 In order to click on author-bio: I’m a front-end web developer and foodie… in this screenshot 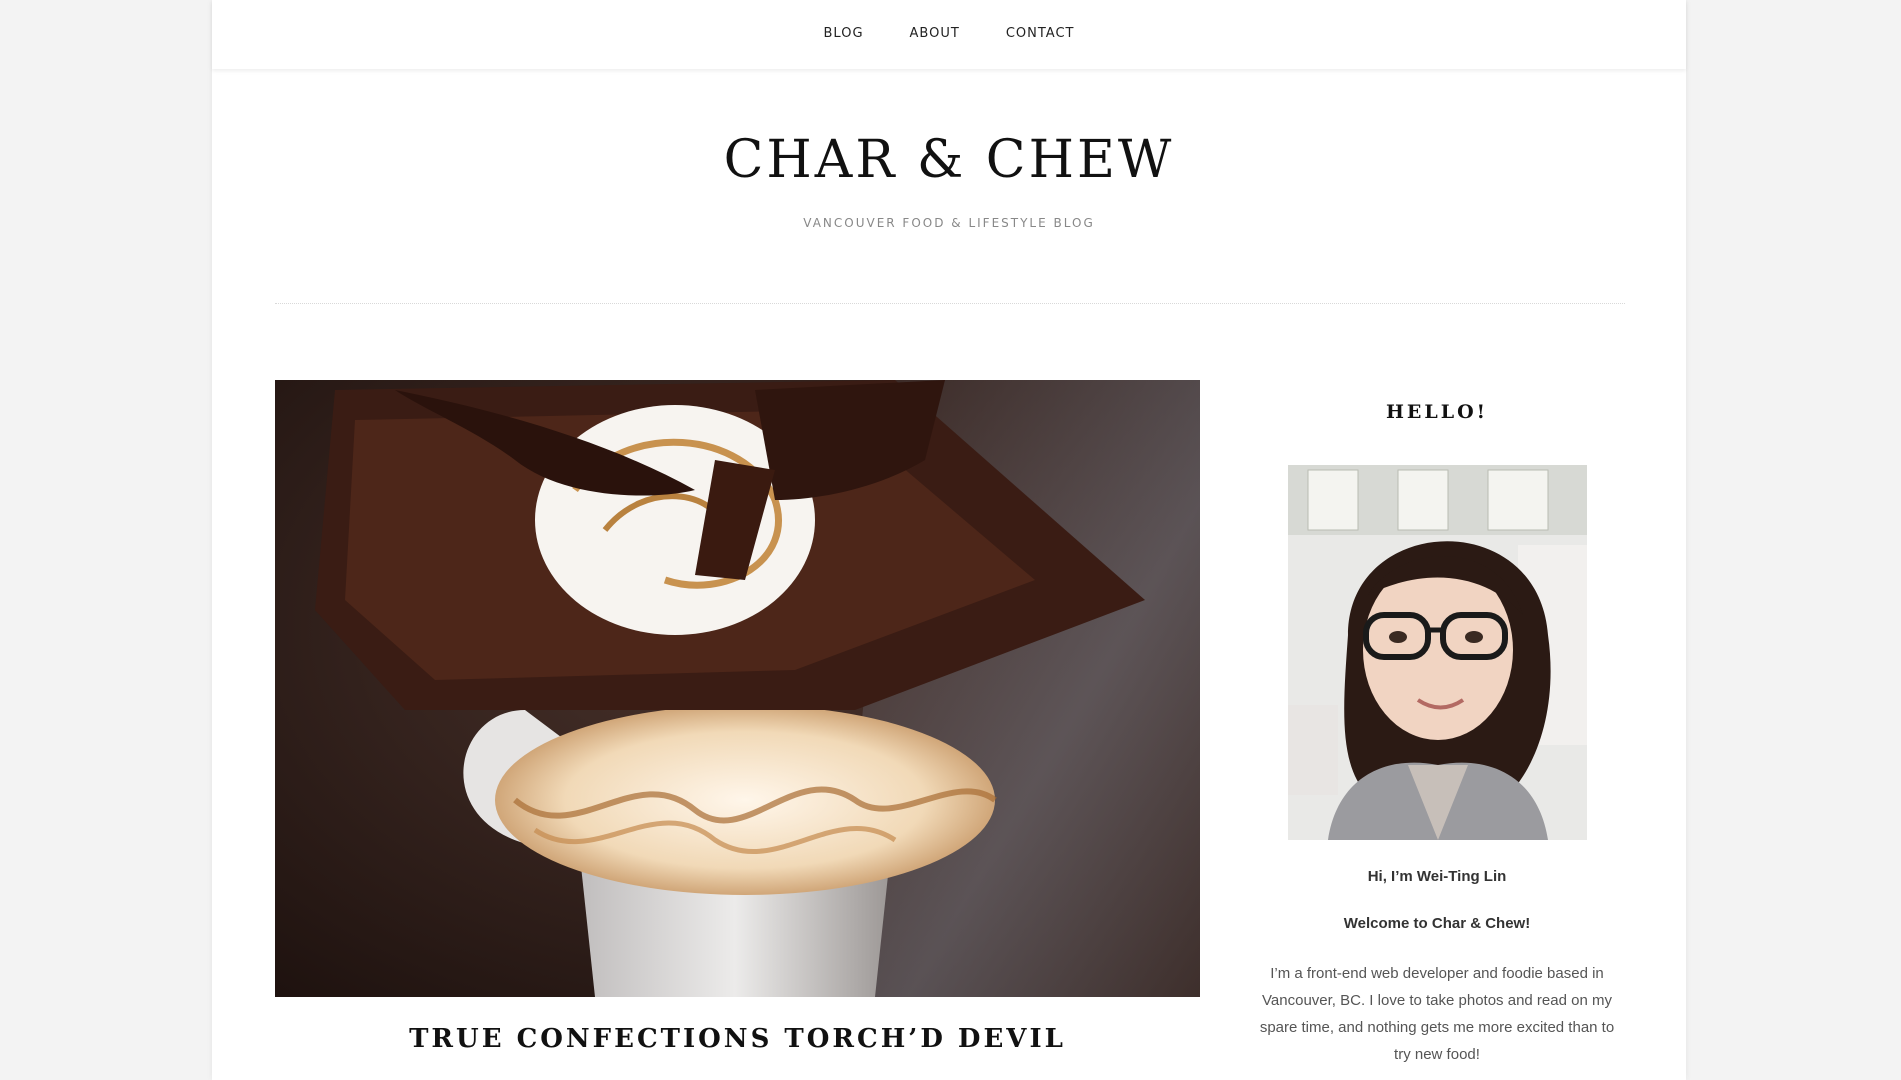, I will do `click(1437, 1014)`.